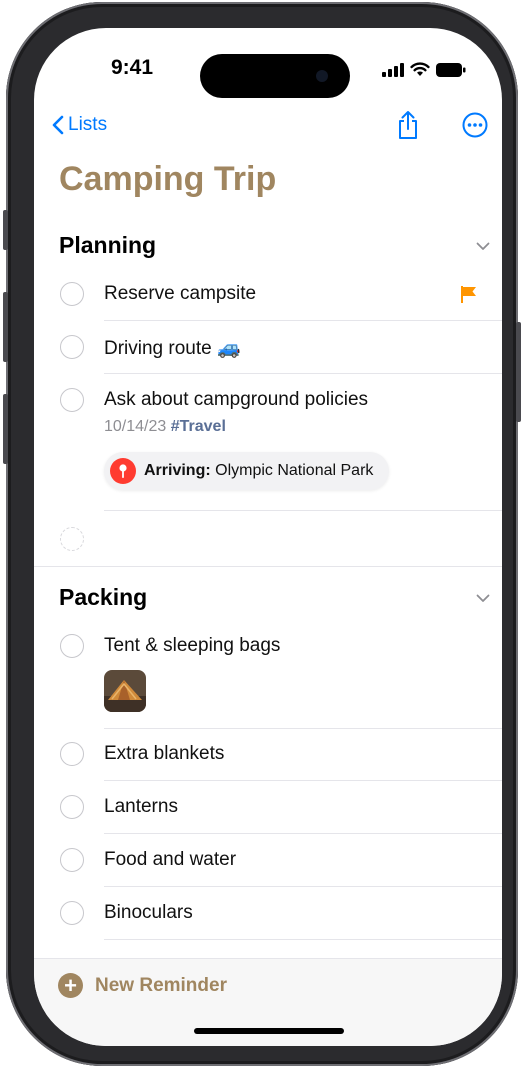  Describe the element at coordinates (132, 67) in the screenshot. I see `status-time: 9:41` at that location.